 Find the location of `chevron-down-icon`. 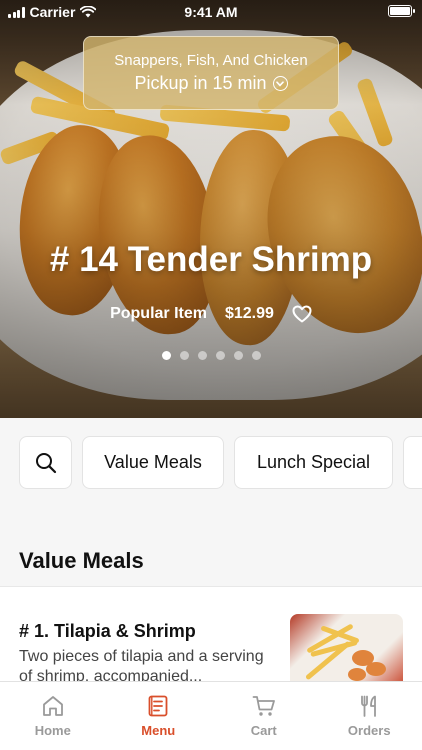

chevron-down-icon is located at coordinates (280, 83).